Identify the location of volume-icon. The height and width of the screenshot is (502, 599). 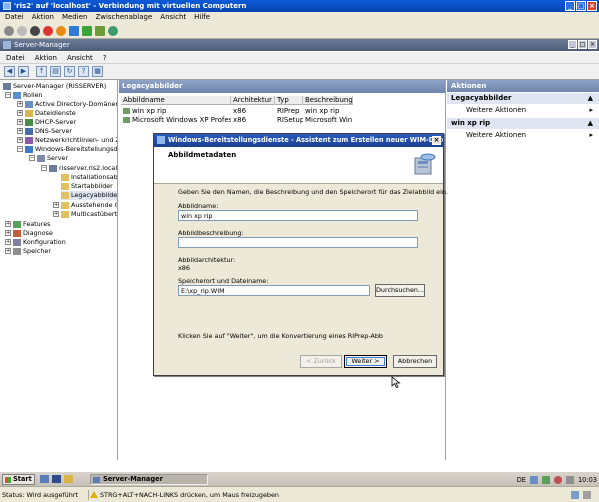
(569, 479).